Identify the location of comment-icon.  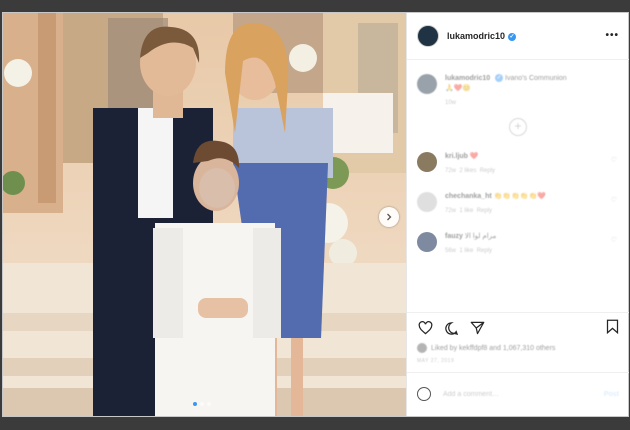
(451, 328).